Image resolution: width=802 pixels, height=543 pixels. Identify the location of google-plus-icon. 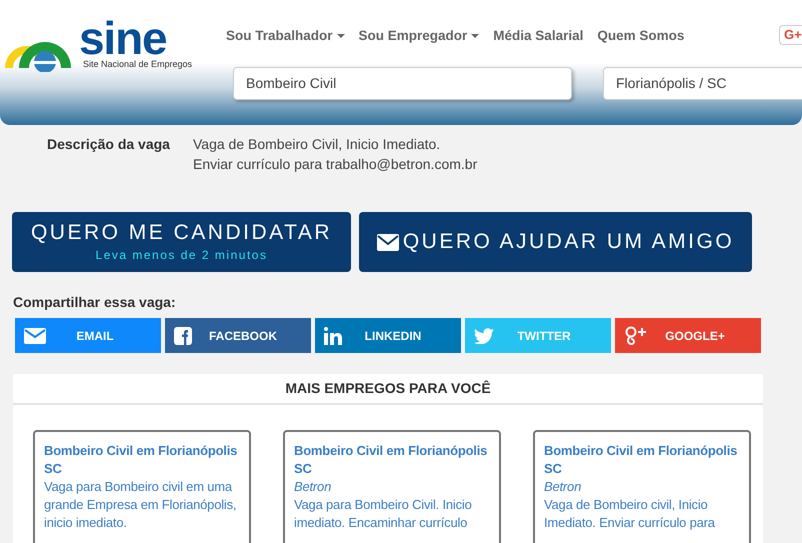
(635, 336).